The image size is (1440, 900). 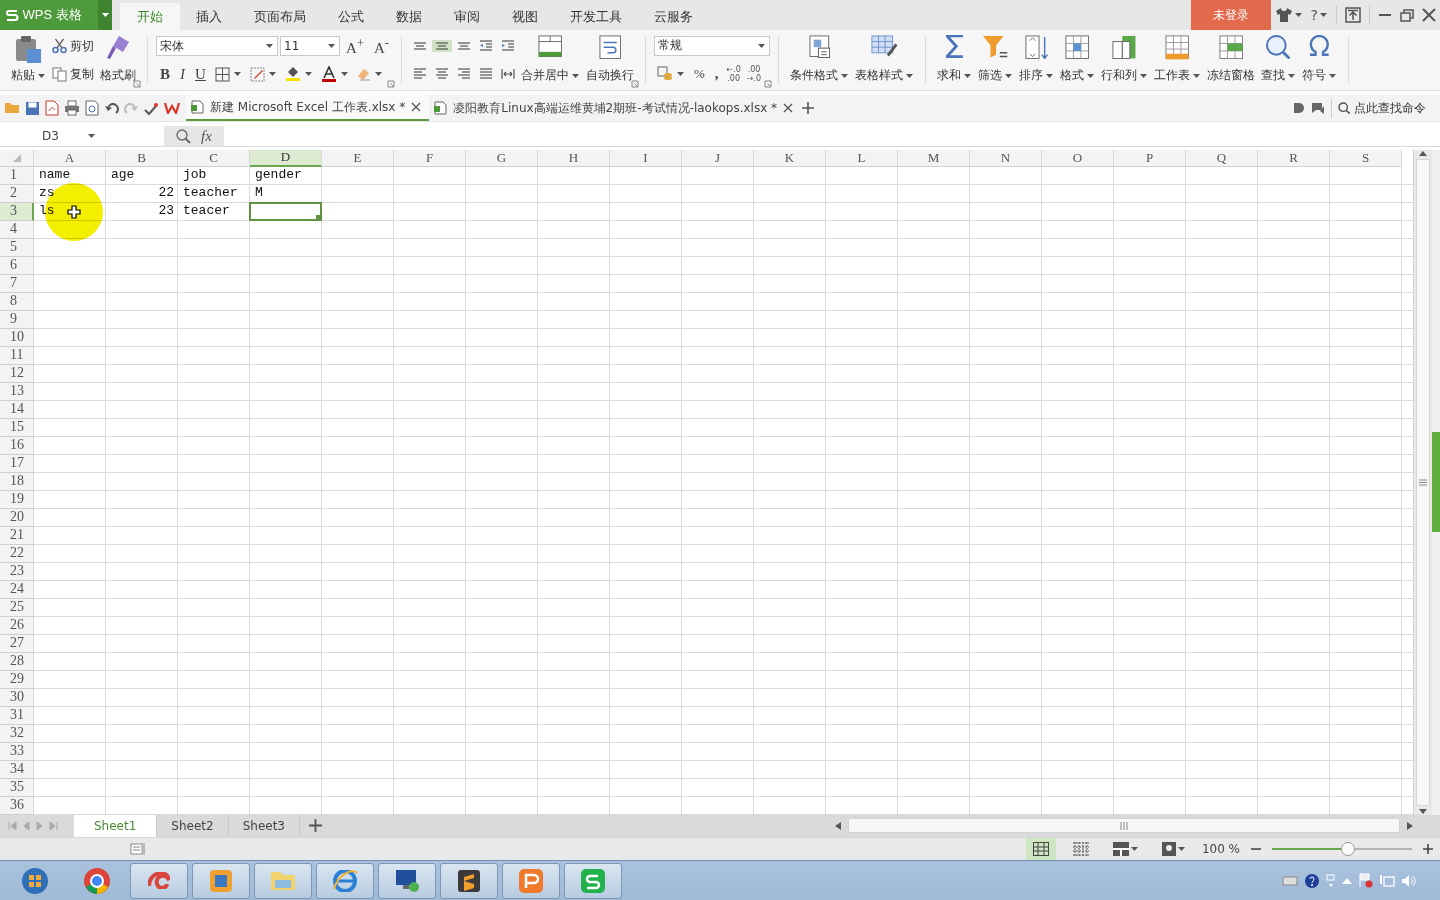 I want to click on column-header: K, so click(x=790, y=158).